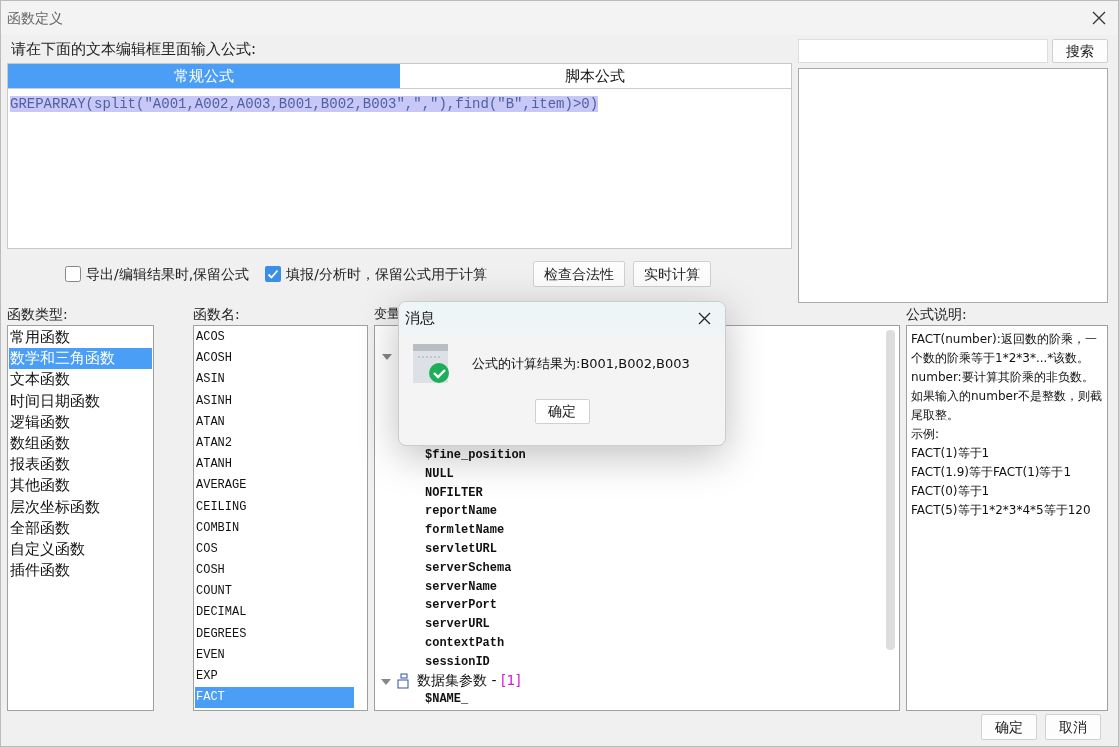 This screenshot has width=1119, height=747. What do you see at coordinates (640, 493) in the screenshot?
I see `tree-item: NOFILTER` at bounding box center [640, 493].